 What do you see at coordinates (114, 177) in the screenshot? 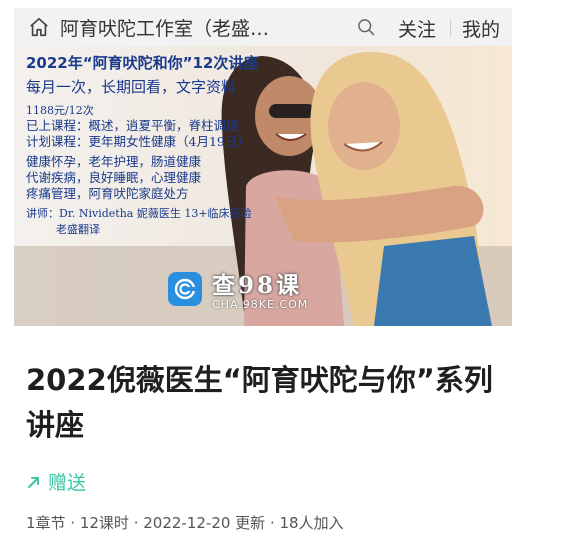
I see `banner-topics-2: 代谢疾病，良好睡眠，心理健康` at bounding box center [114, 177].